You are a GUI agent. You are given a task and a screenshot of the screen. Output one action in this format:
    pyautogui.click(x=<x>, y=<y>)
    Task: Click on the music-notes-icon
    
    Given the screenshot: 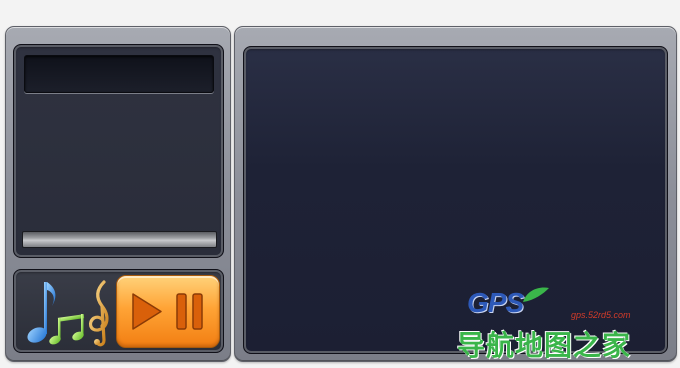 What is the action you would take?
    pyautogui.click(x=68, y=313)
    